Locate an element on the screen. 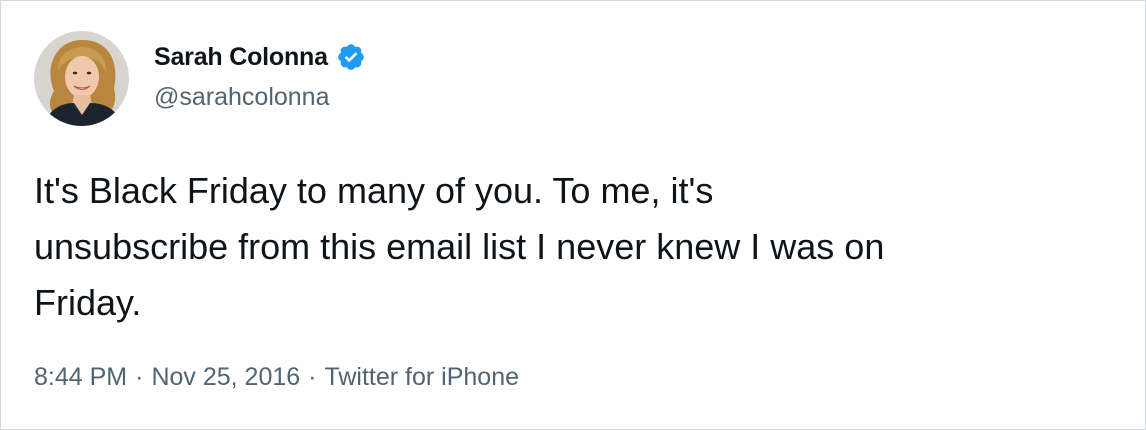 This screenshot has width=1146, height=430. avatar is located at coordinates (81, 78).